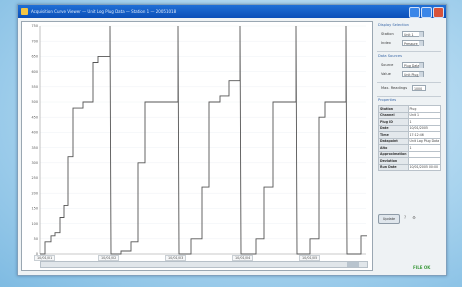 The height and width of the screenshot is (287, 462). Describe the element at coordinates (387, 65) in the screenshot. I see `source-label: Source` at that location.